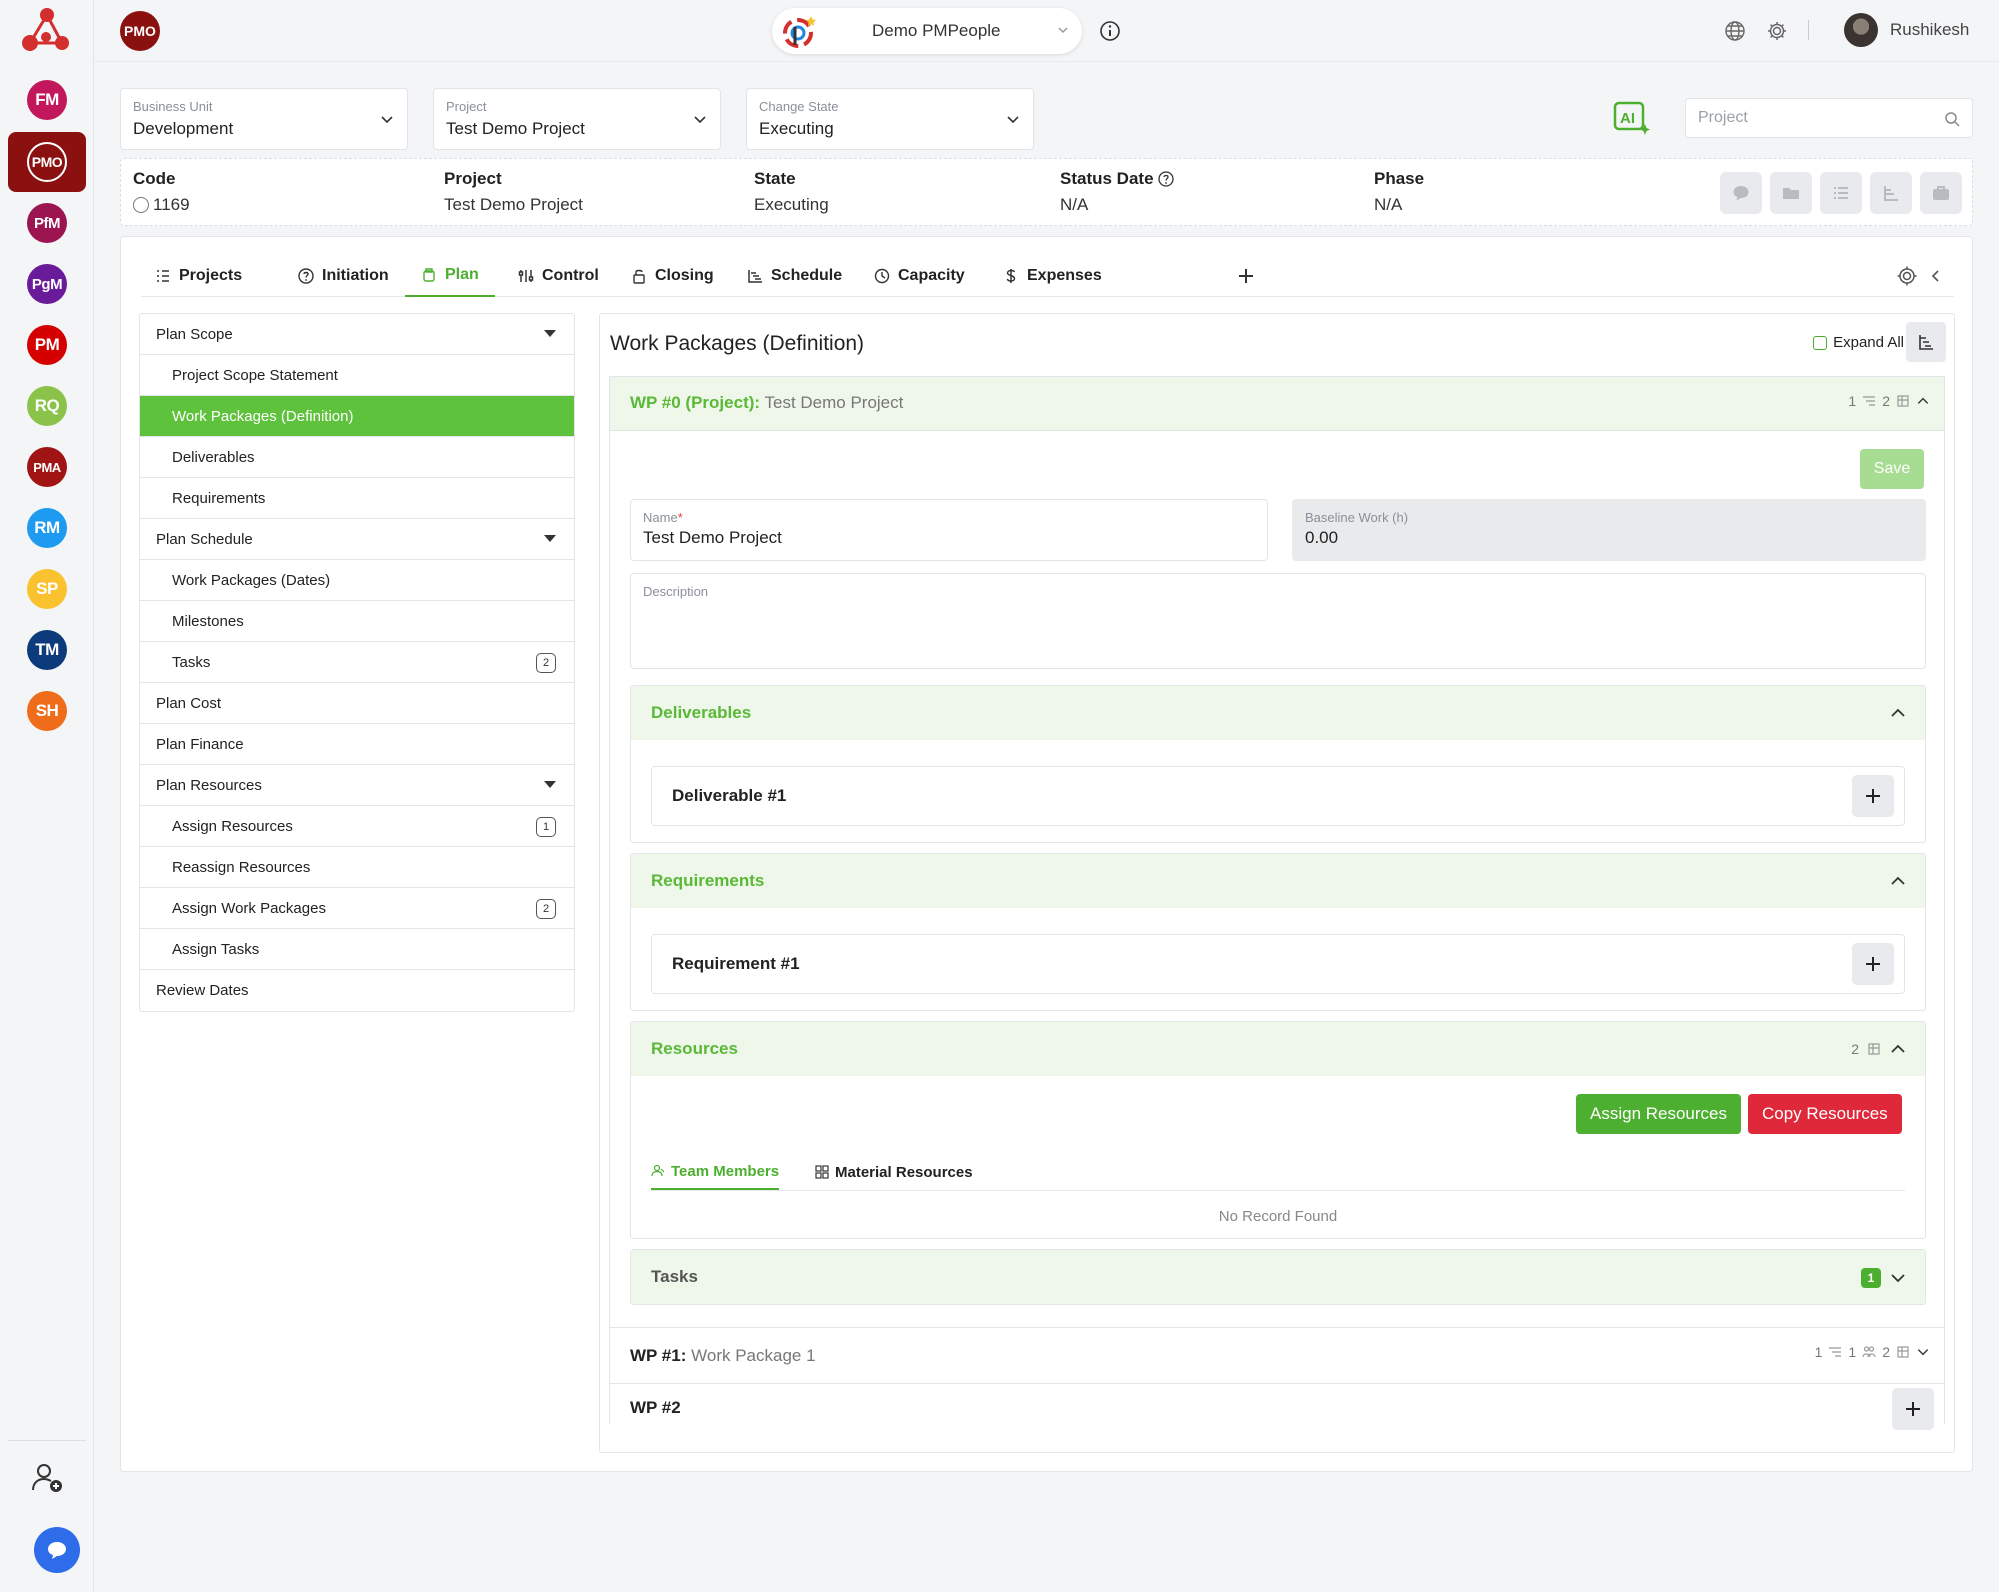  I want to click on subnav-deliverables: Deliverables, so click(357, 457).